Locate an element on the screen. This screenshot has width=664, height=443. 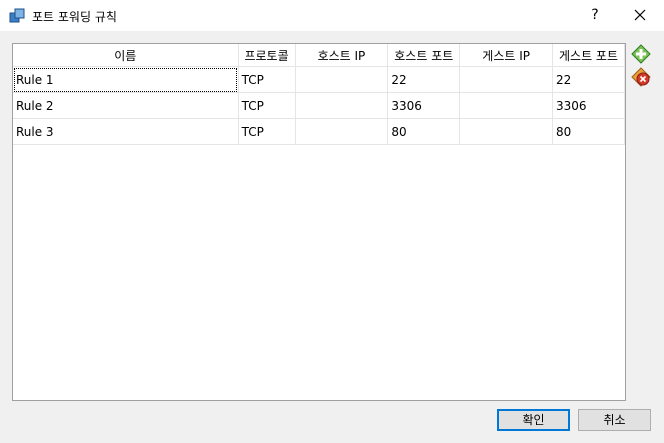
add-rule-icon is located at coordinates (641, 54).